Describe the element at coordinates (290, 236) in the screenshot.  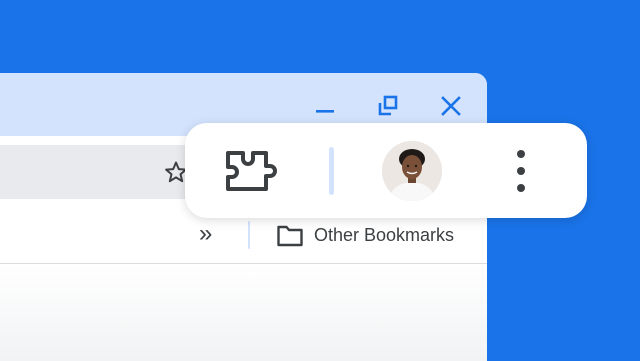
I see `folder-icon` at that location.